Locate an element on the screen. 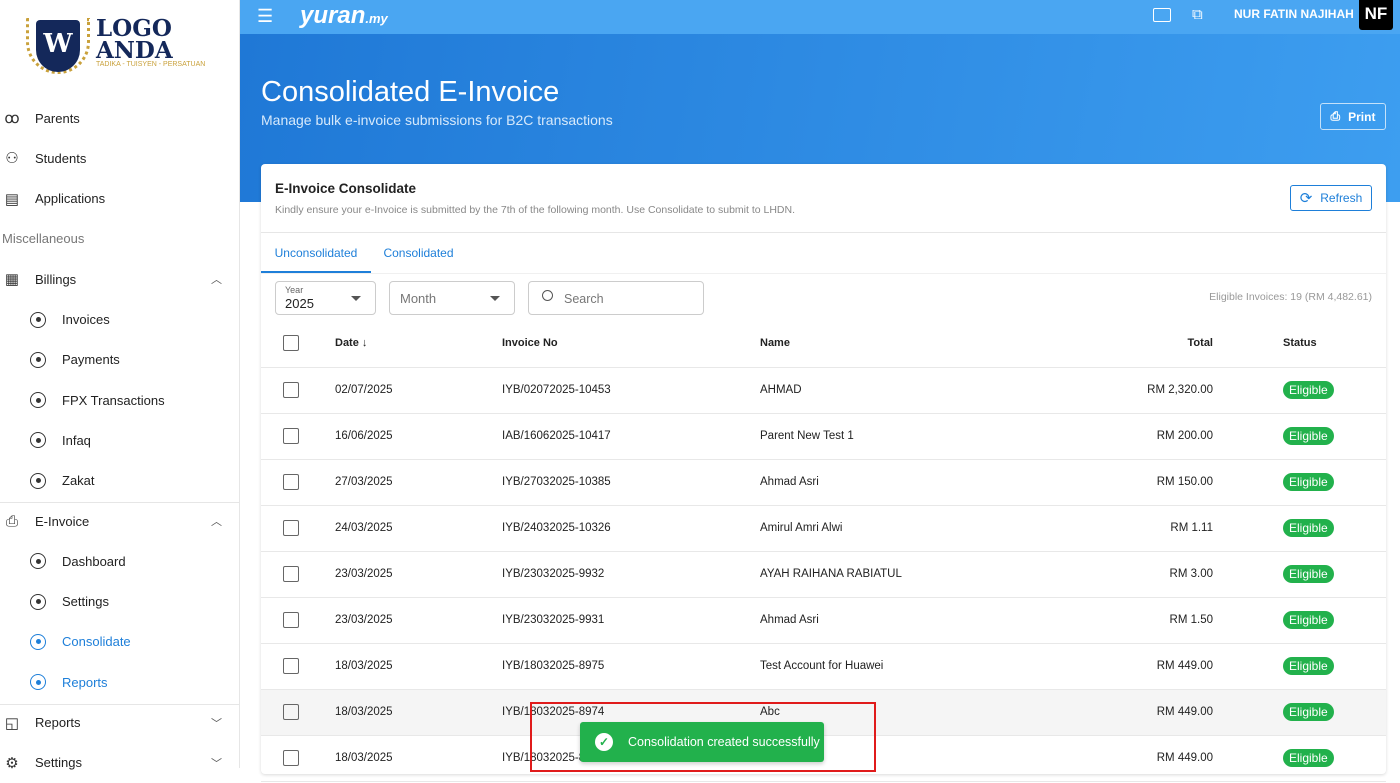  cell-date: 18/03/2025 is located at coordinates (418, 712).